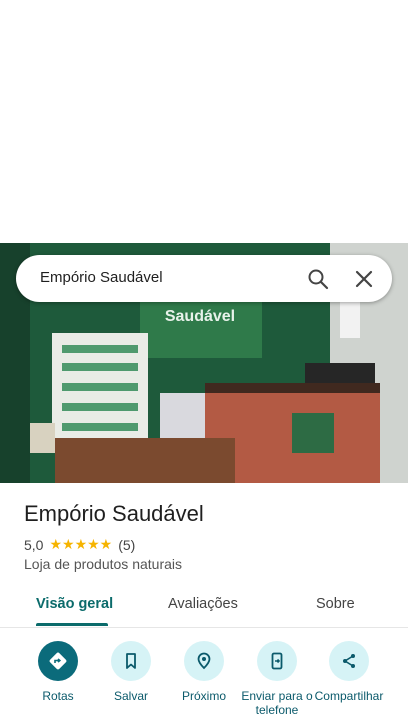  What do you see at coordinates (200, 316) in the screenshot?
I see `store-sign-text: Saudável` at bounding box center [200, 316].